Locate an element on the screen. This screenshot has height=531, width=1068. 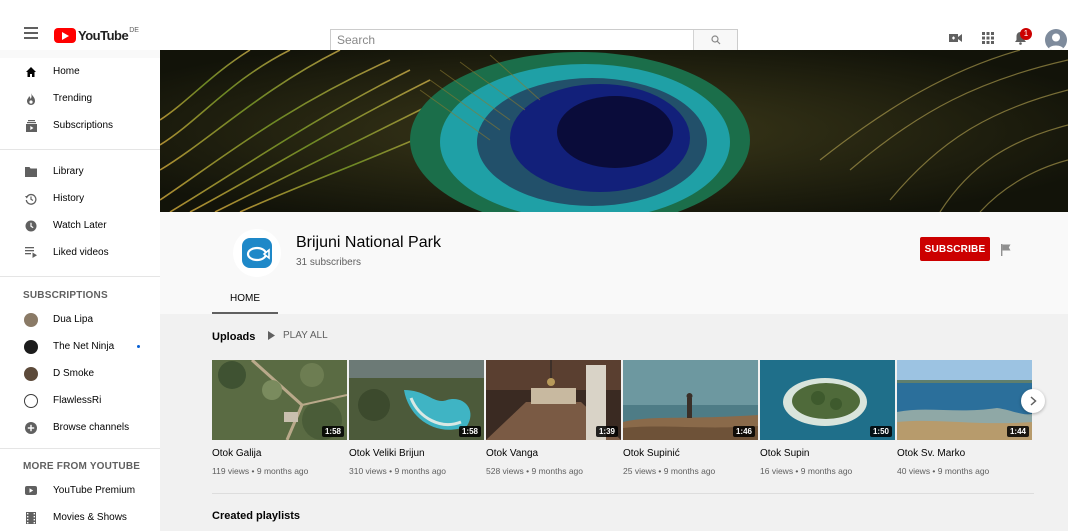
sidebar-item-label: Watch Later is located at coordinates (80, 225).